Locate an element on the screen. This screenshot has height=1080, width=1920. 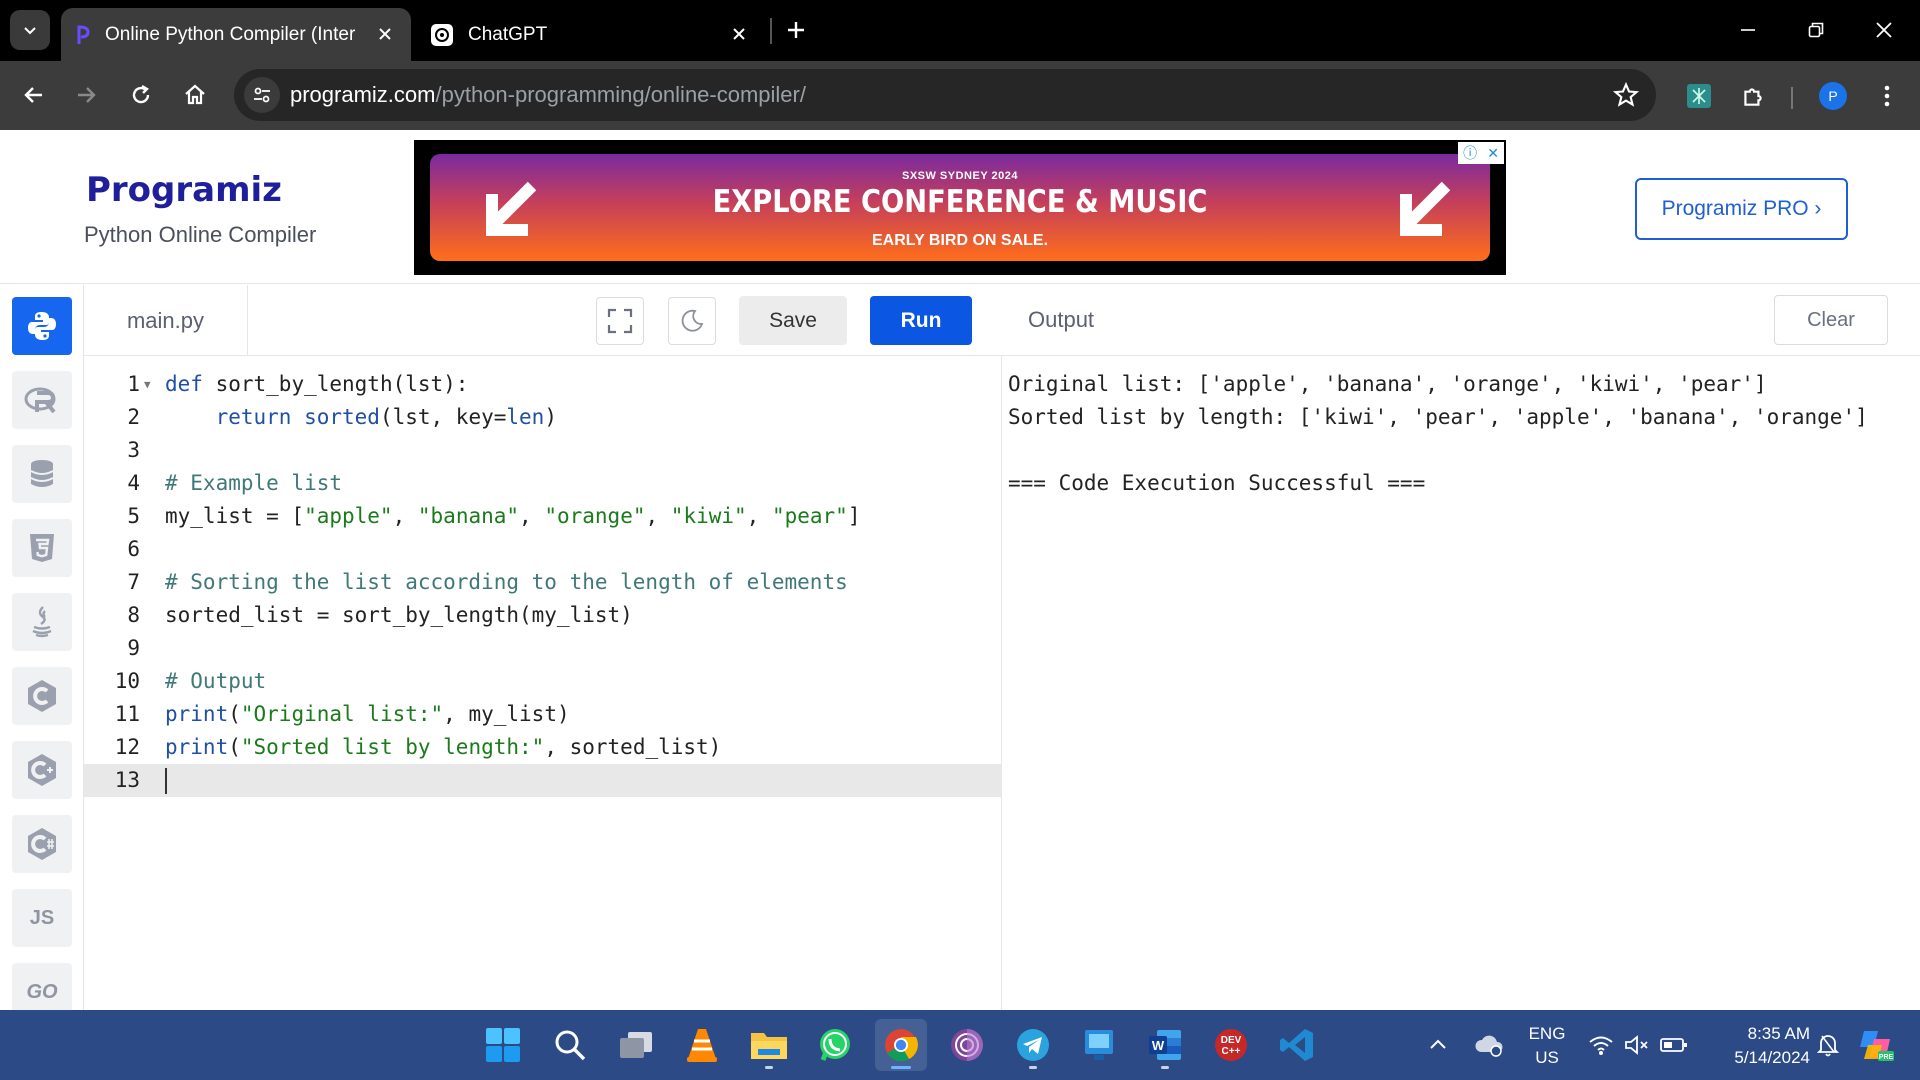
taskbar-search is located at coordinates (570, 1045).